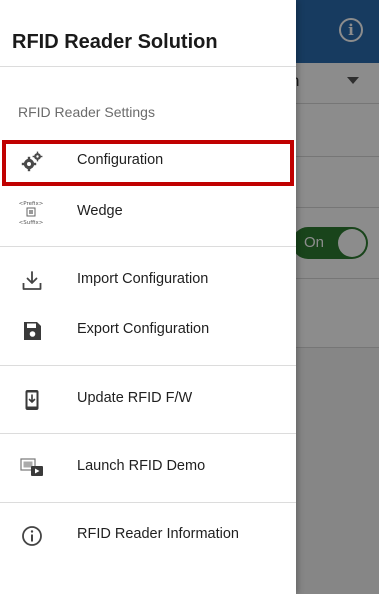 The image size is (379, 594). I want to click on drawer-title: RFID Reader Solution, so click(115, 42).